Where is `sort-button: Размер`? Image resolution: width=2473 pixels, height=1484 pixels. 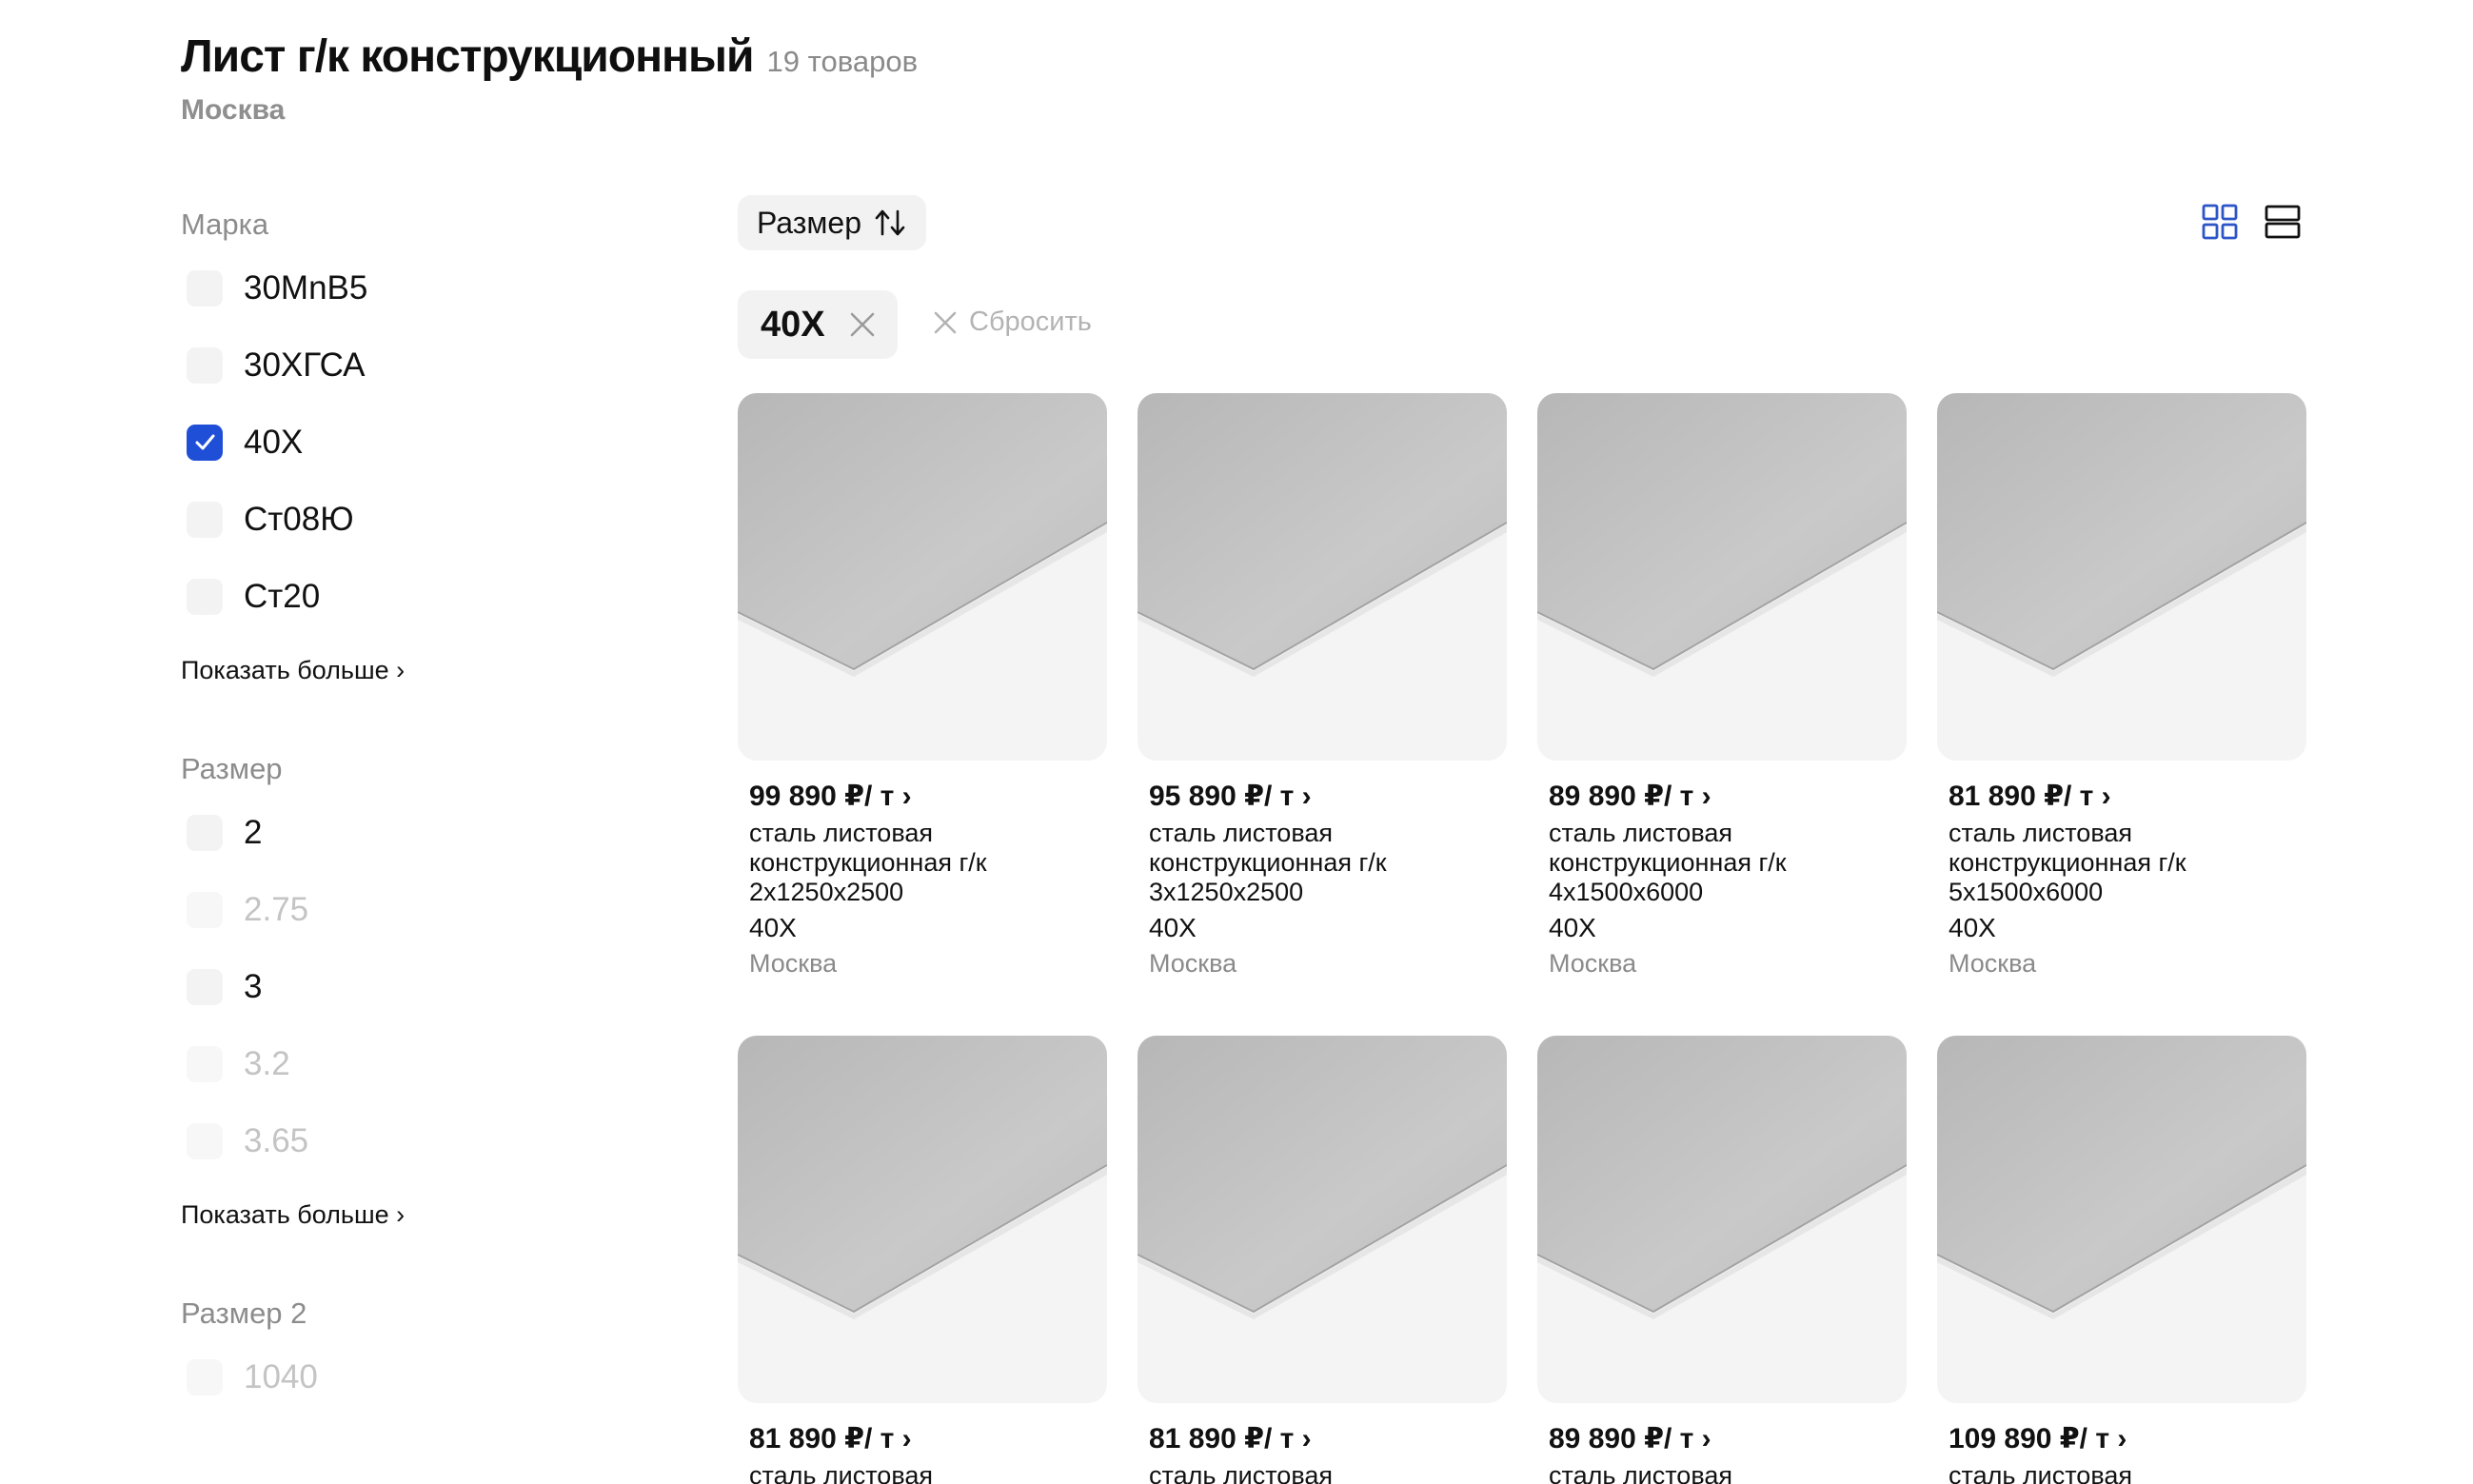 sort-button: Размер is located at coordinates (832, 222).